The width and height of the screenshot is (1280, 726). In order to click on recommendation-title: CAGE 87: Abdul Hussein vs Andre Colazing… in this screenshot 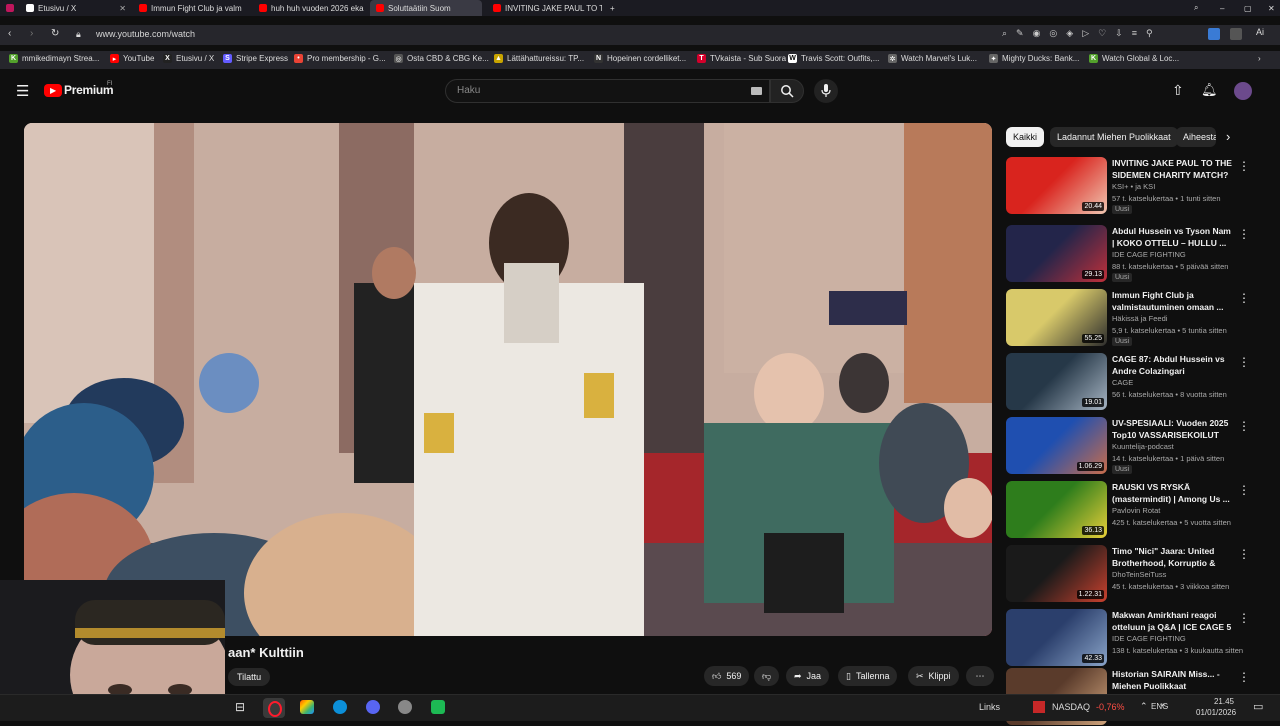, I will do `click(1172, 365)`.